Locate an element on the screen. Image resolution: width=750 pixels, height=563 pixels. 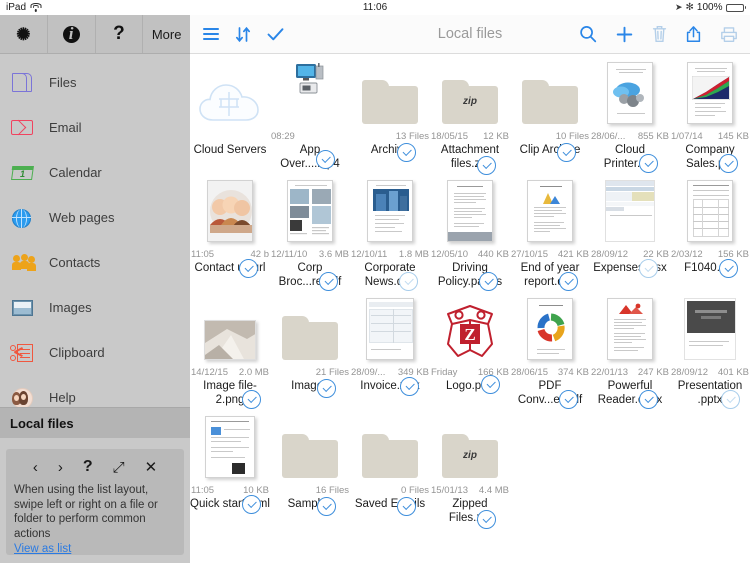
file-item: 08:29 App Over....mp4 is located at coordinates (310, 112).